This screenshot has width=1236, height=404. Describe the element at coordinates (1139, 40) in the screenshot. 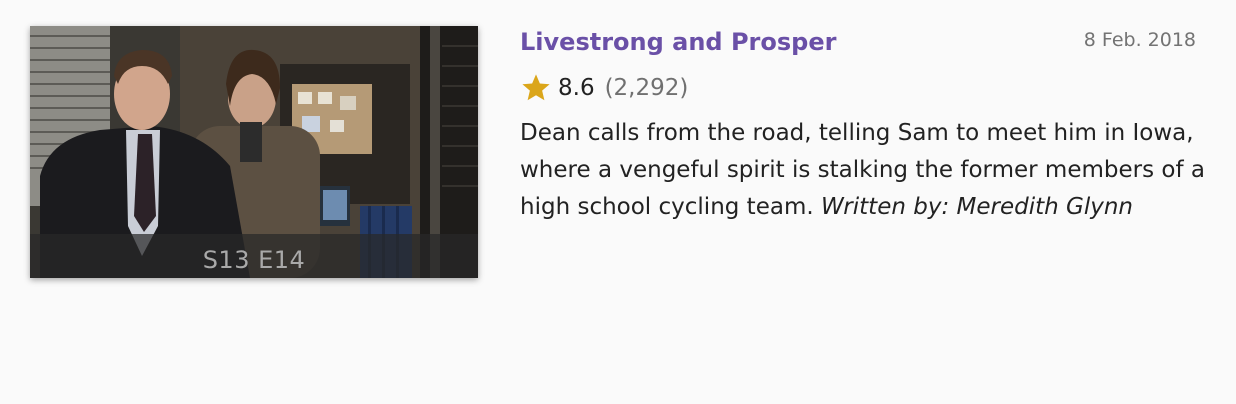

I see `air-date: 8 Feb. 2018` at that location.